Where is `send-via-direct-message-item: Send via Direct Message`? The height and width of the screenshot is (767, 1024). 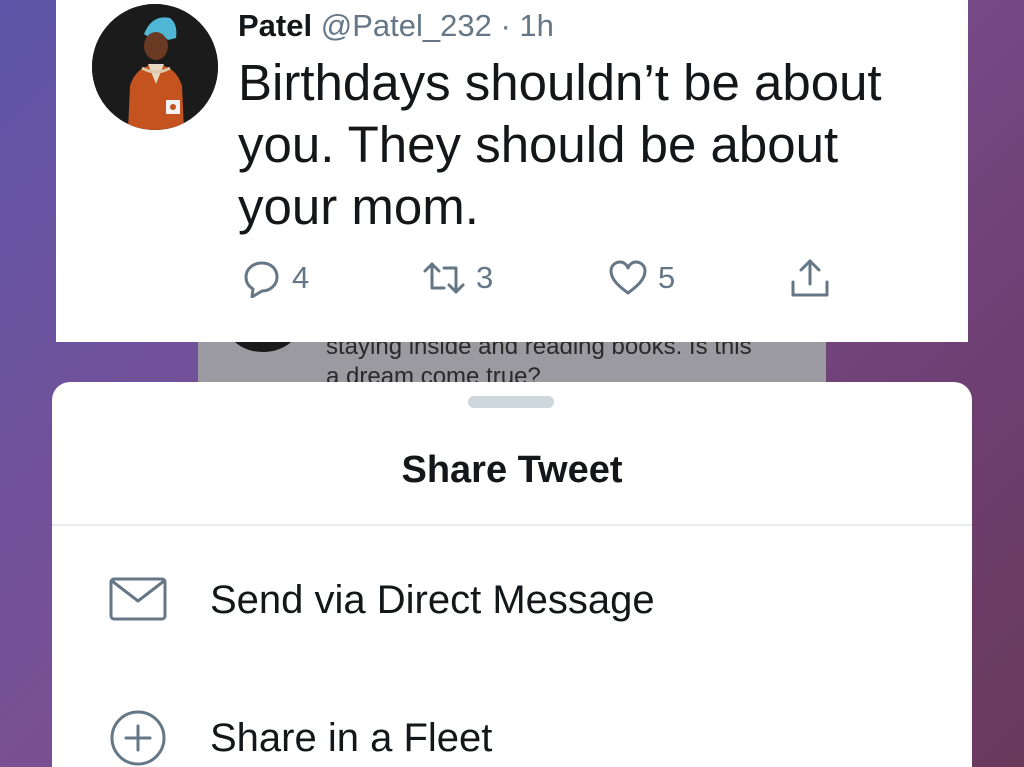 send-via-direct-message-item: Send via Direct Message is located at coordinates (512, 600).